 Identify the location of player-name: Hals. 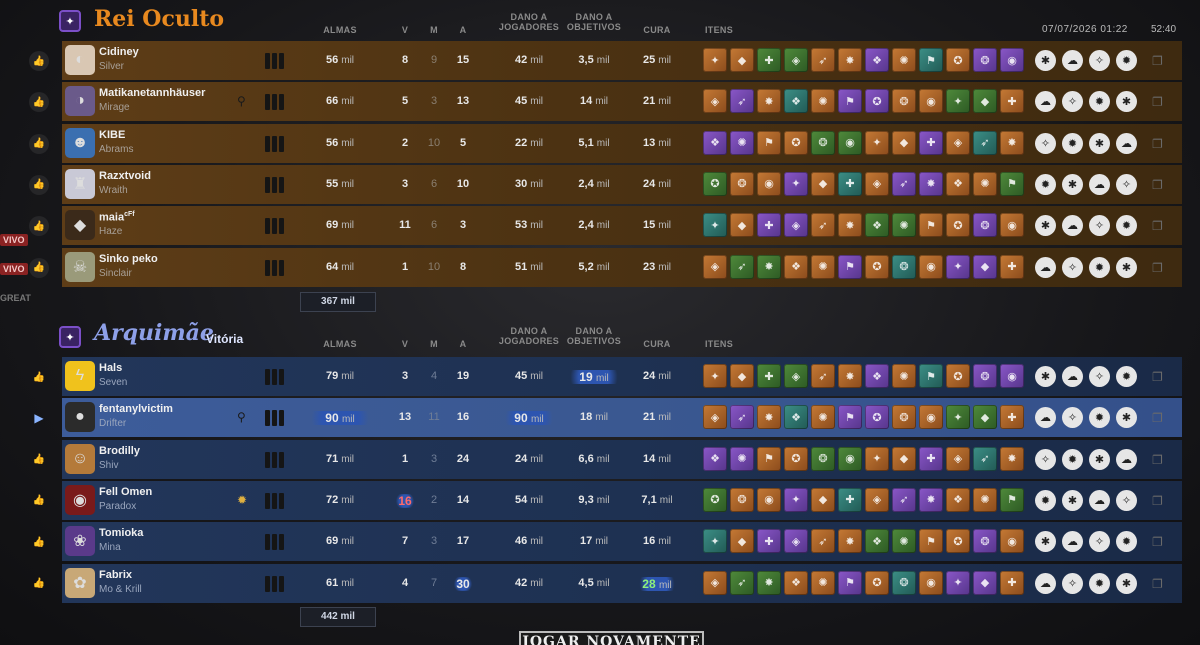
(110, 368).